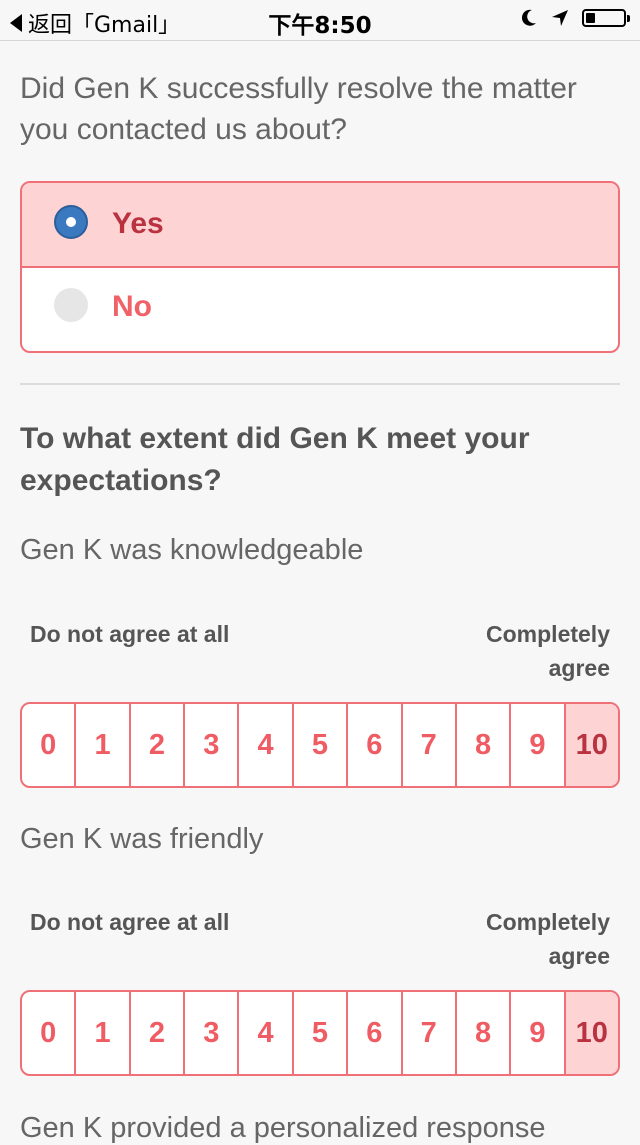 The width and height of the screenshot is (640, 1145). Describe the element at coordinates (320, 384) in the screenshot. I see `divider` at that location.